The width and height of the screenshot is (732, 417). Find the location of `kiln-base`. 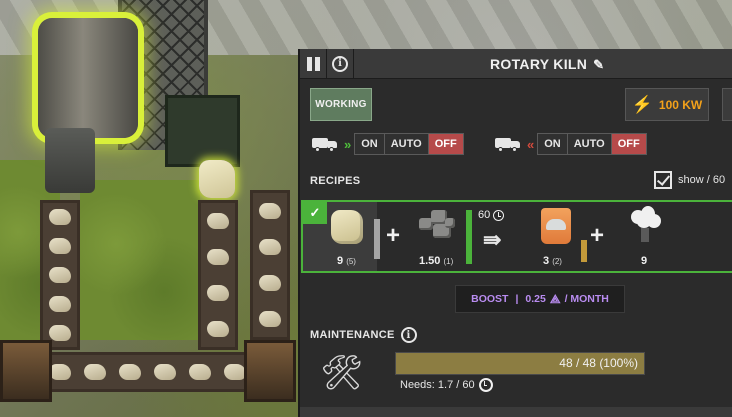

kiln-base is located at coordinates (202, 131).